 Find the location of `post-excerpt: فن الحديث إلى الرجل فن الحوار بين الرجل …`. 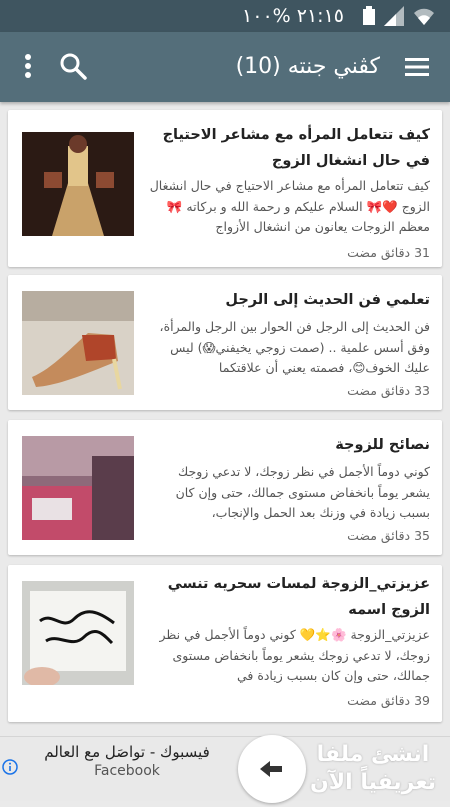

post-excerpt: فن الحديث إلى الرجل فن الحوار بين الرجل … is located at coordinates (294, 347).